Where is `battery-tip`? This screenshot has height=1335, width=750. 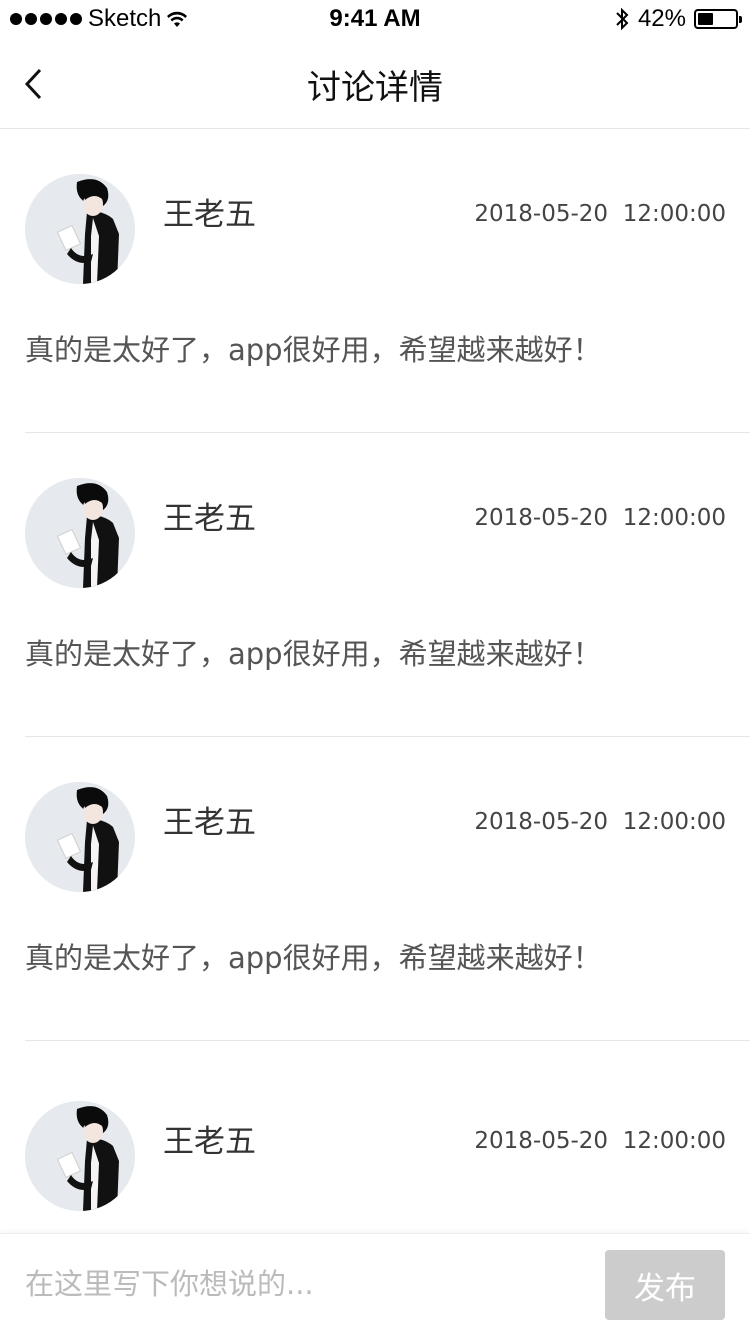
battery-tip is located at coordinates (740, 19).